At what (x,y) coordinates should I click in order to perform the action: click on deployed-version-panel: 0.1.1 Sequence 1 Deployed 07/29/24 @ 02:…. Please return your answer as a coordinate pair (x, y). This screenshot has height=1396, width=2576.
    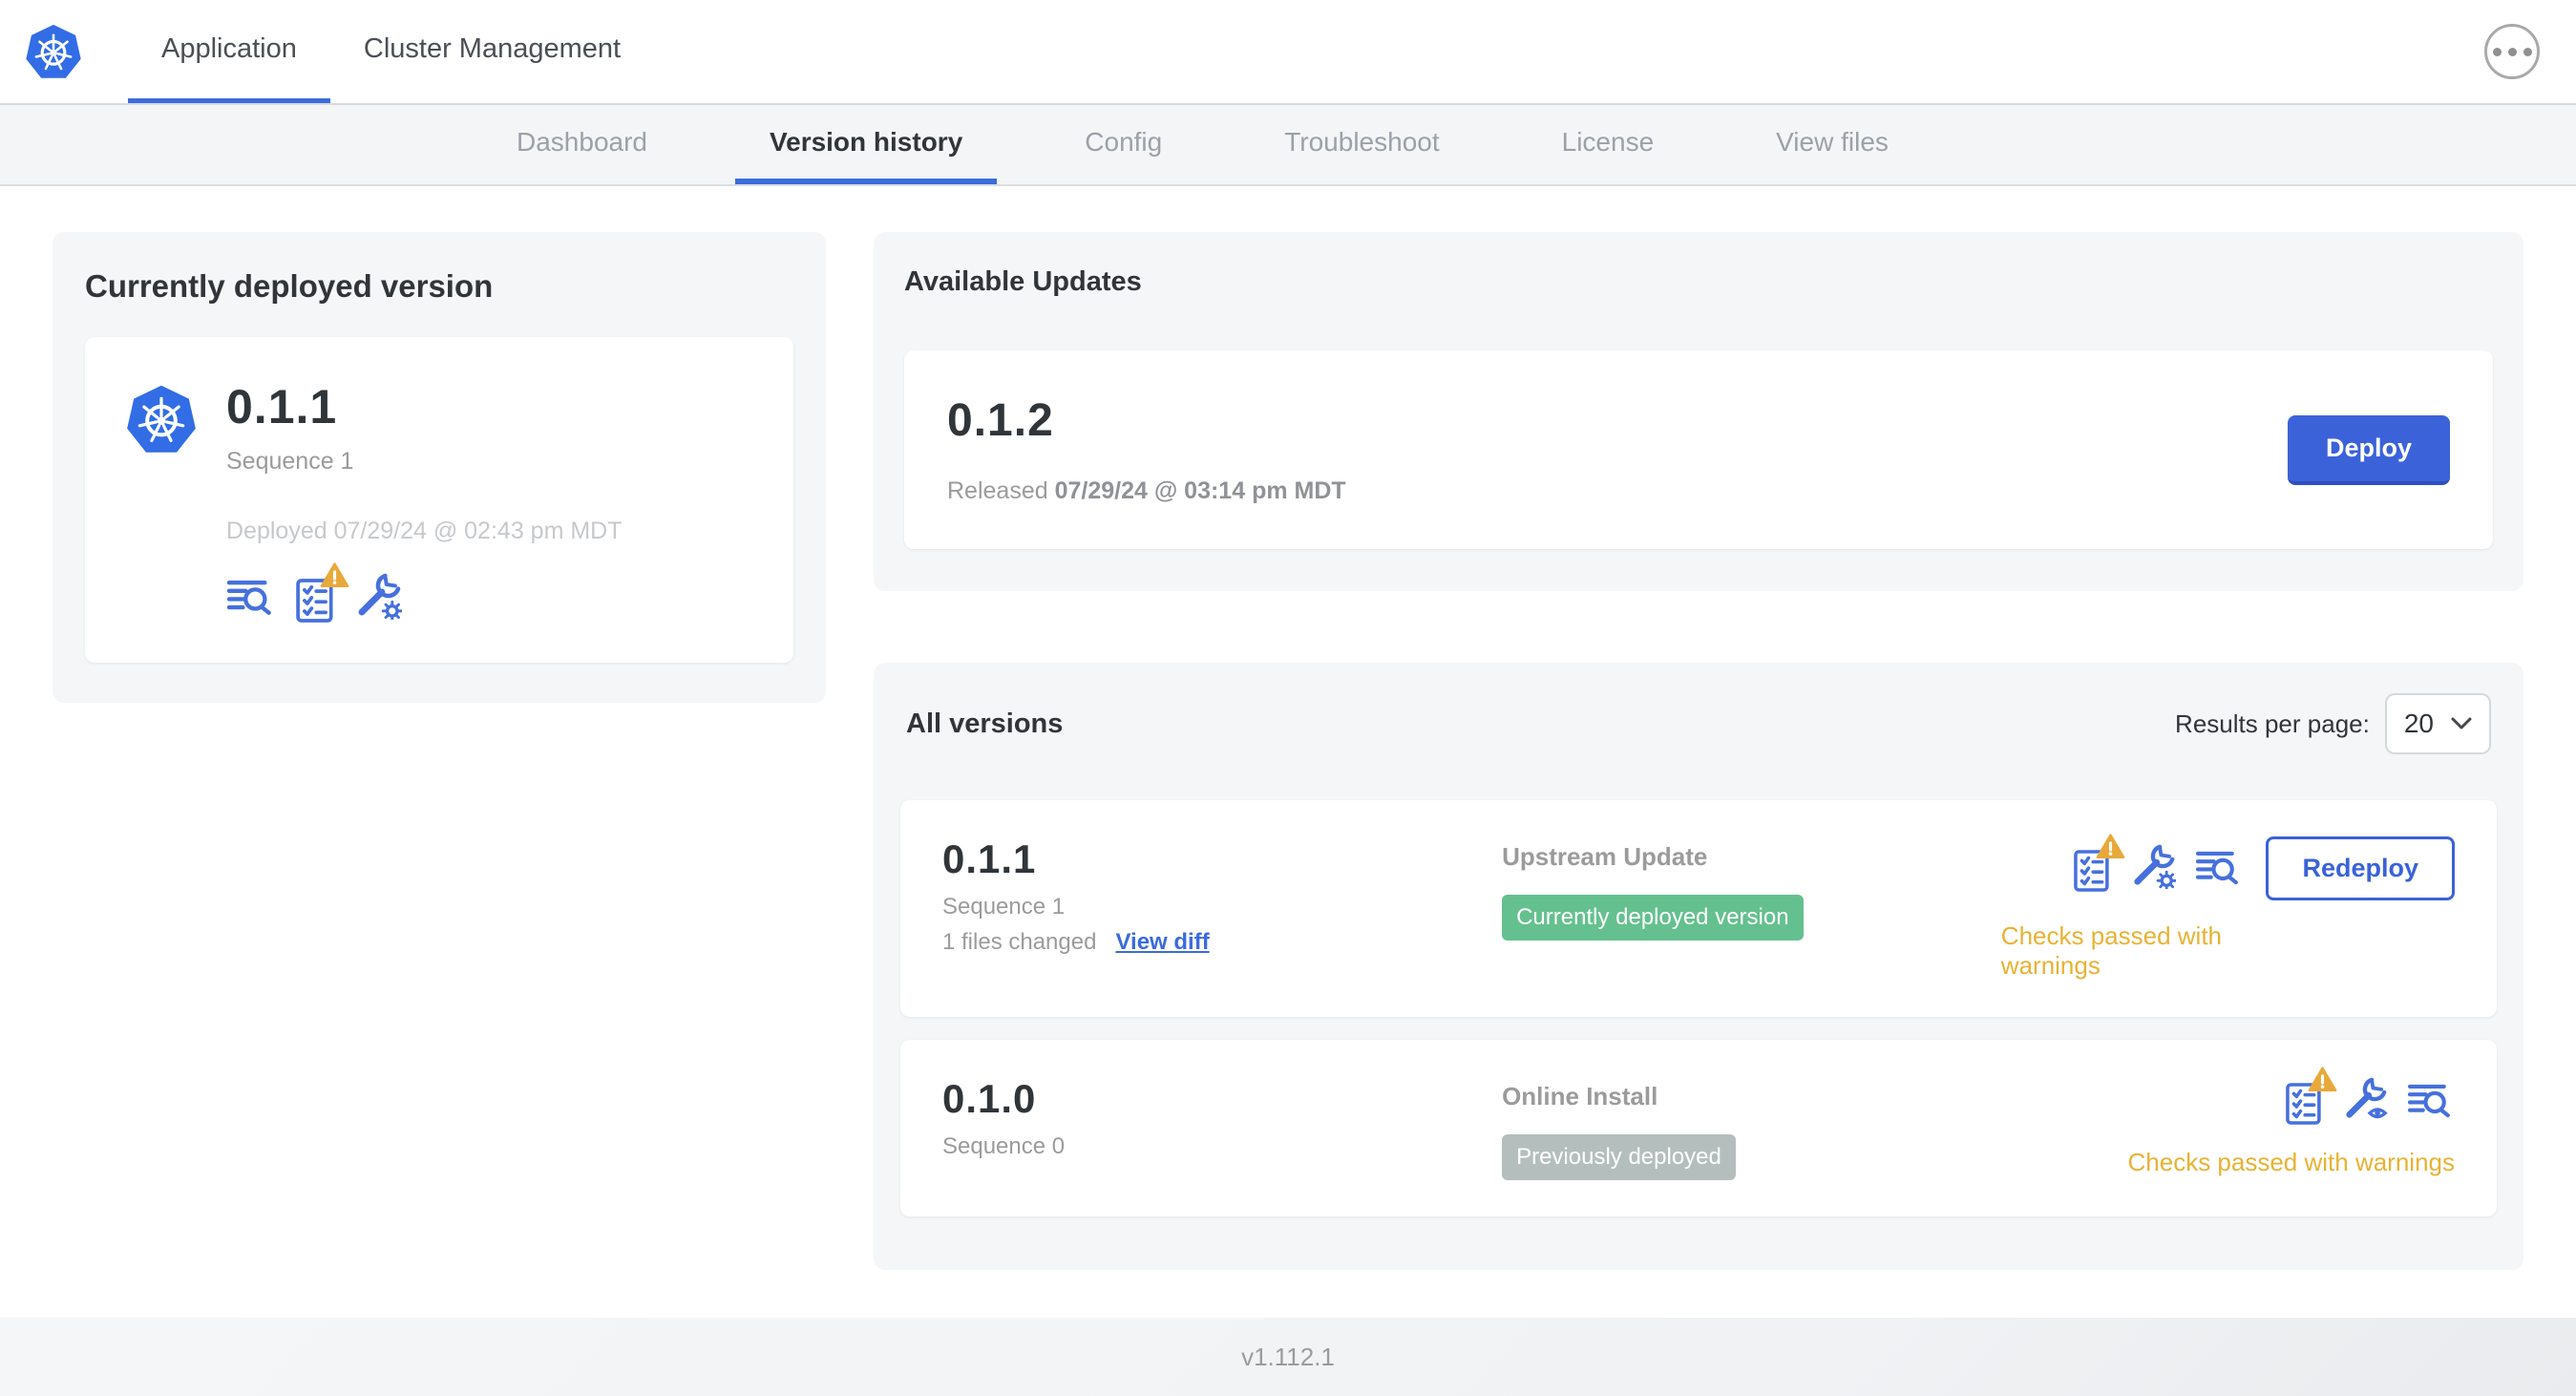
    Looking at the image, I should click on (439, 500).